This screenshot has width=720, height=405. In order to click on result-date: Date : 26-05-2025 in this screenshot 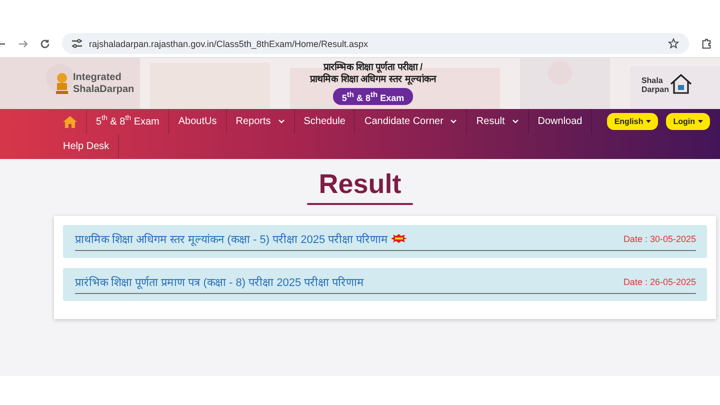, I will do `click(659, 281)`.